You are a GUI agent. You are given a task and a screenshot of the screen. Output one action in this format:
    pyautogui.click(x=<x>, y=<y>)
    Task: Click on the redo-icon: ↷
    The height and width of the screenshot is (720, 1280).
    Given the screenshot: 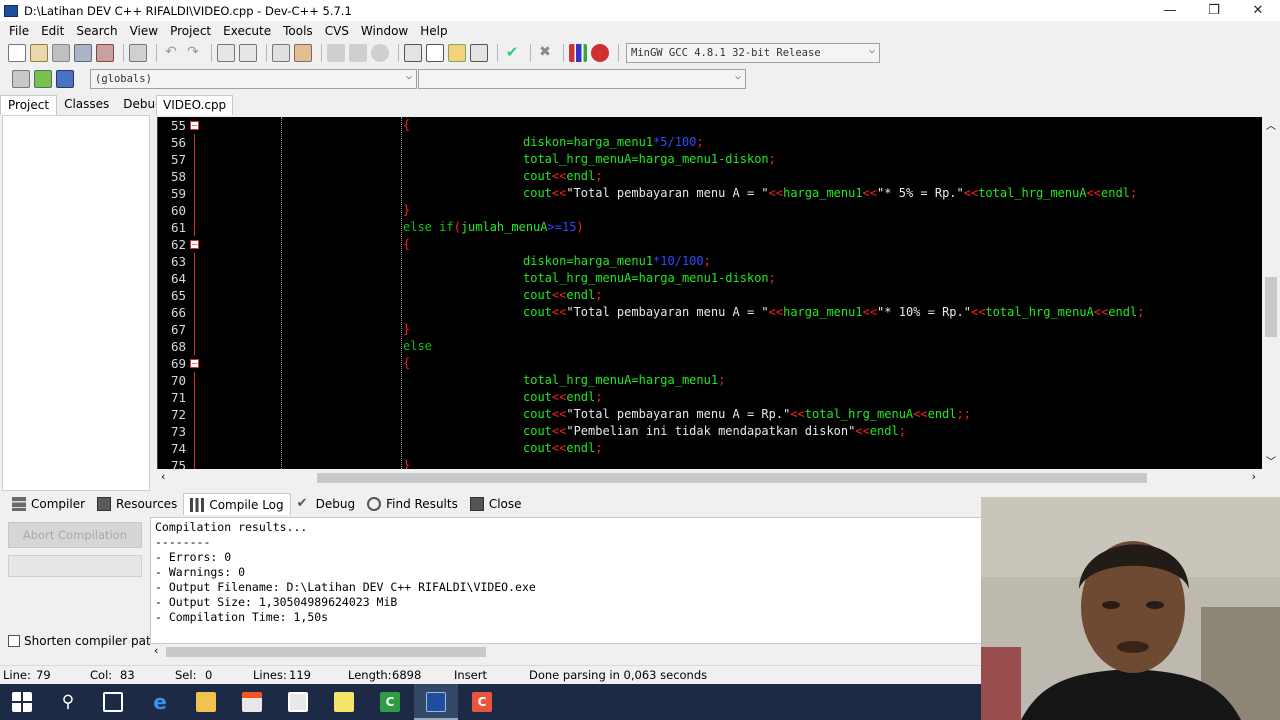 What is the action you would take?
    pyautogui.click(x=193, y=53)
    